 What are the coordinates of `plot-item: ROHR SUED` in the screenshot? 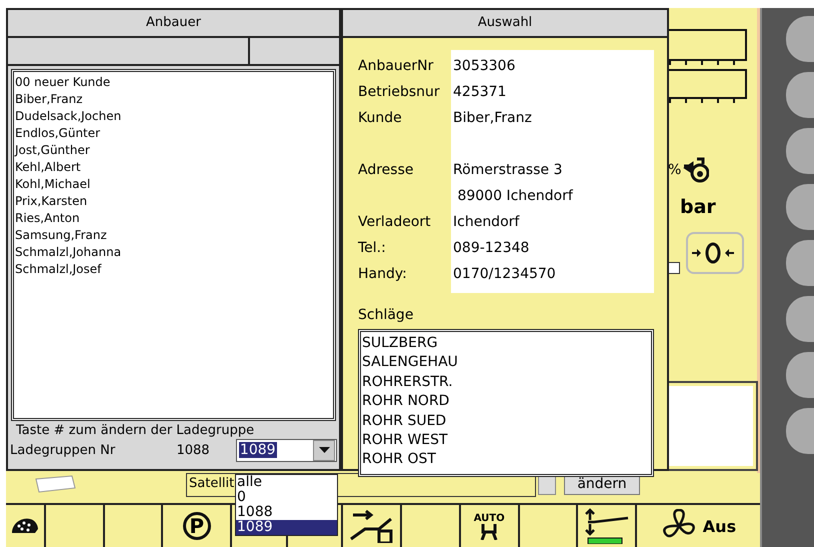 It's located at (506, 422).